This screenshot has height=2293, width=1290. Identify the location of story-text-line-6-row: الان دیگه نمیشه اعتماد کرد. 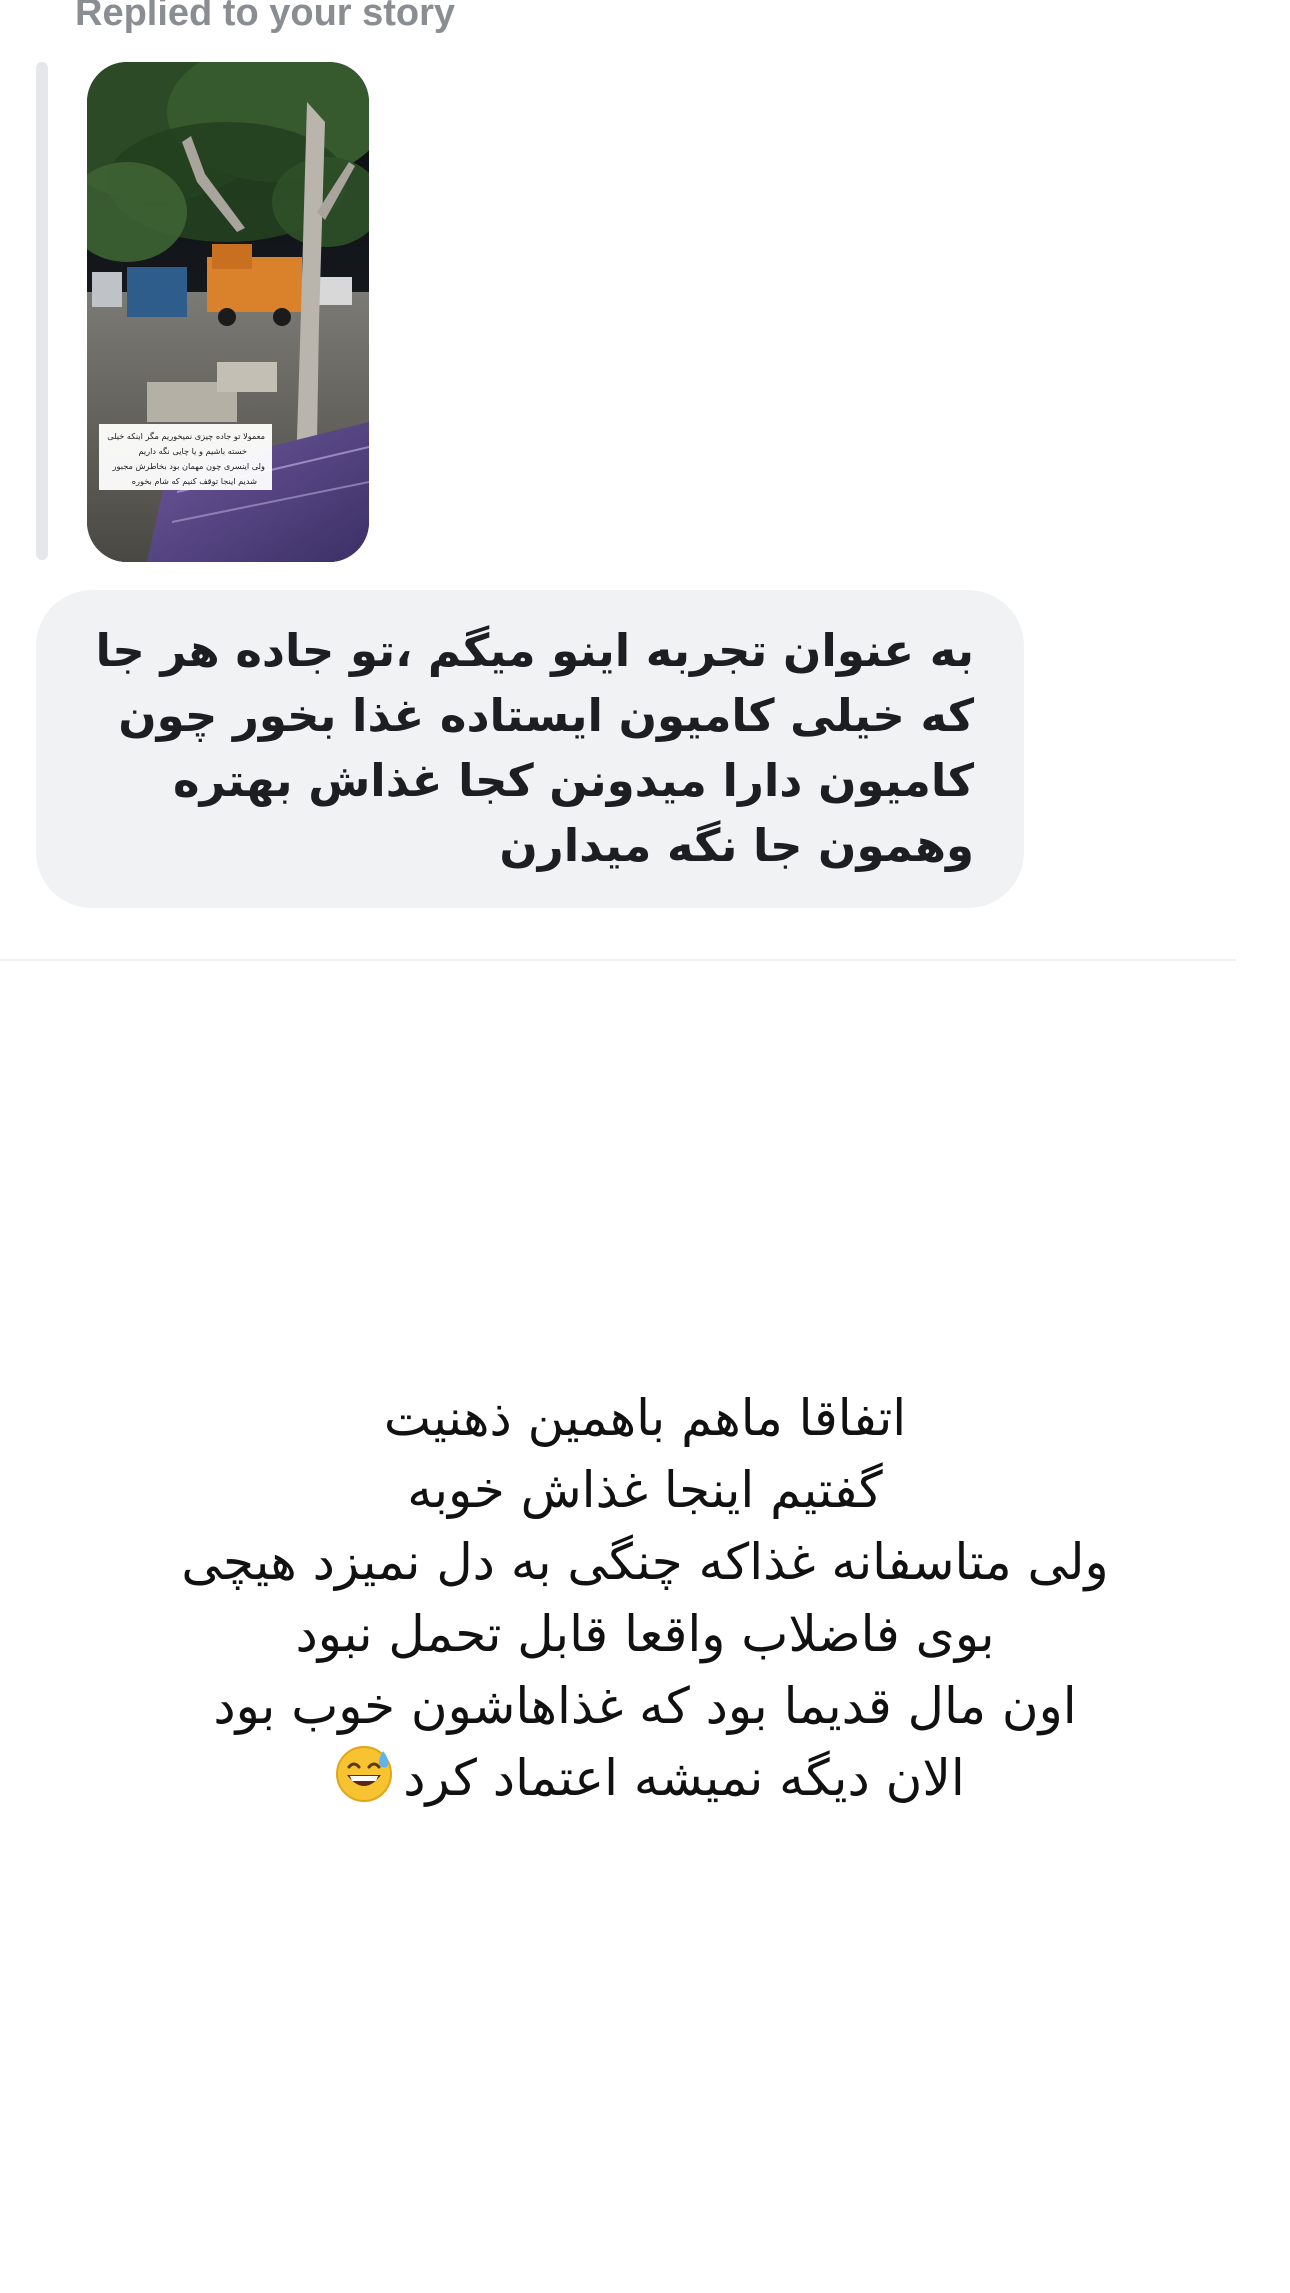
(645, 1778).